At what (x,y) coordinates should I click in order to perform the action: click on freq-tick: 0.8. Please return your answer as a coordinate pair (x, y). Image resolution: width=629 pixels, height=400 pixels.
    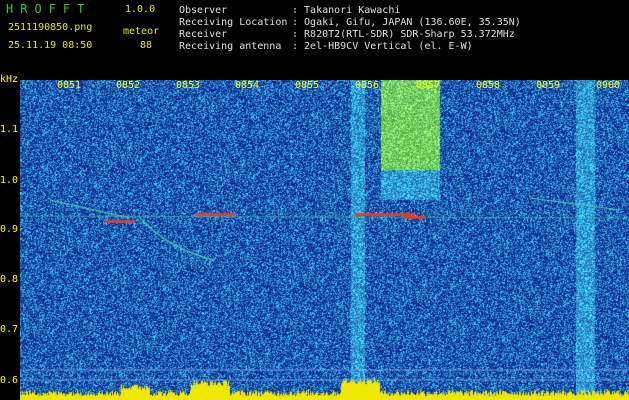
    Looking at the image, I should click on (9, 279).